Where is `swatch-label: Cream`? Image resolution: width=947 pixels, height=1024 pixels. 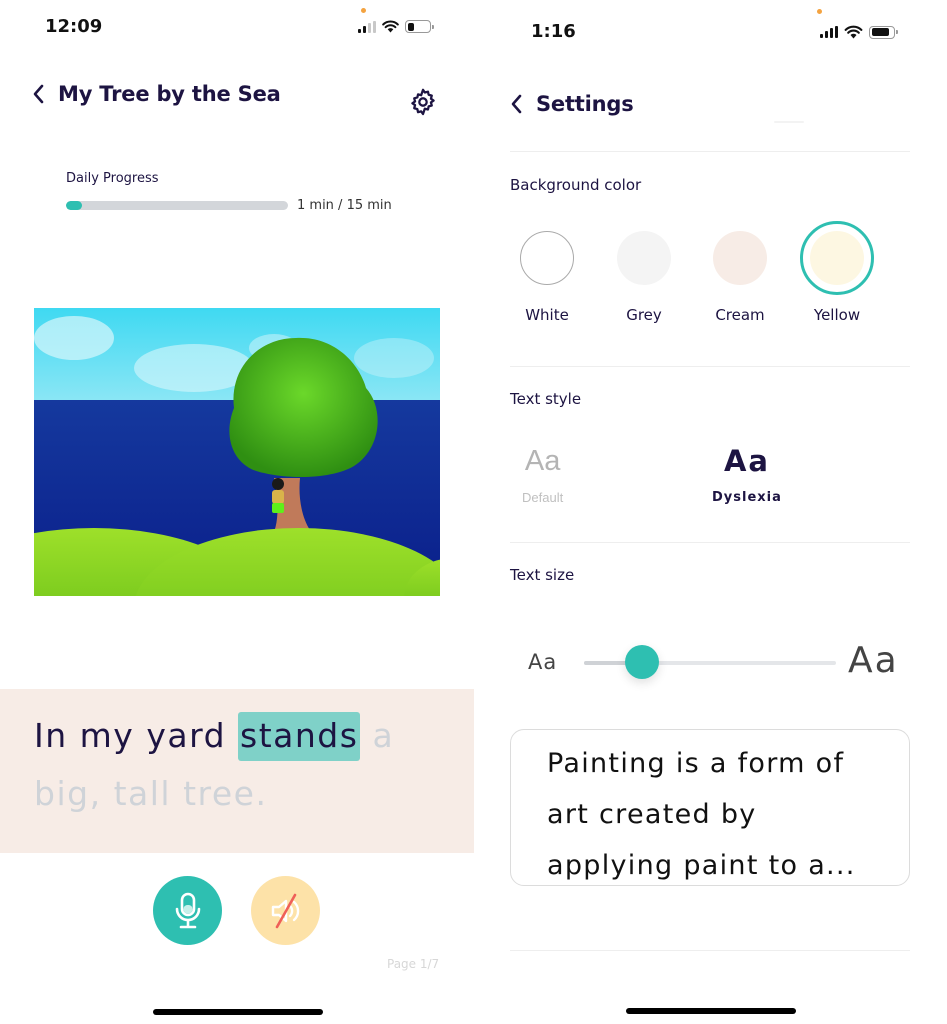 swatch-label: Cream is located at coordinates (740, 315).